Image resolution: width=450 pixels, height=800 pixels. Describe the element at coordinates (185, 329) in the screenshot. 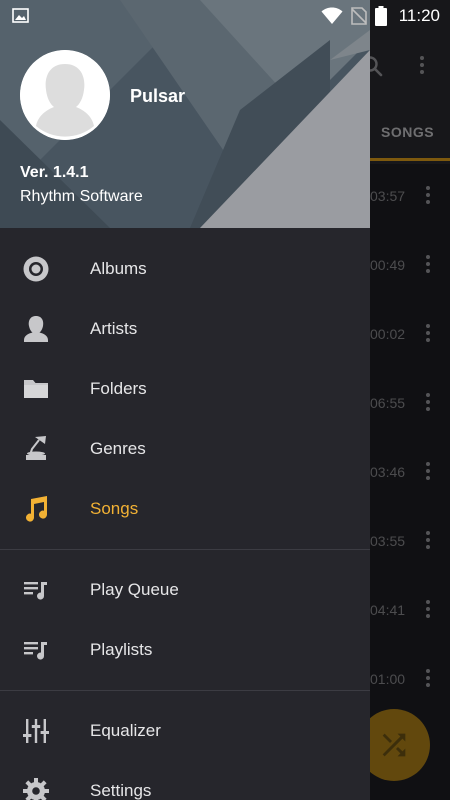

I see `menu-item-artists: Artists` at that location.